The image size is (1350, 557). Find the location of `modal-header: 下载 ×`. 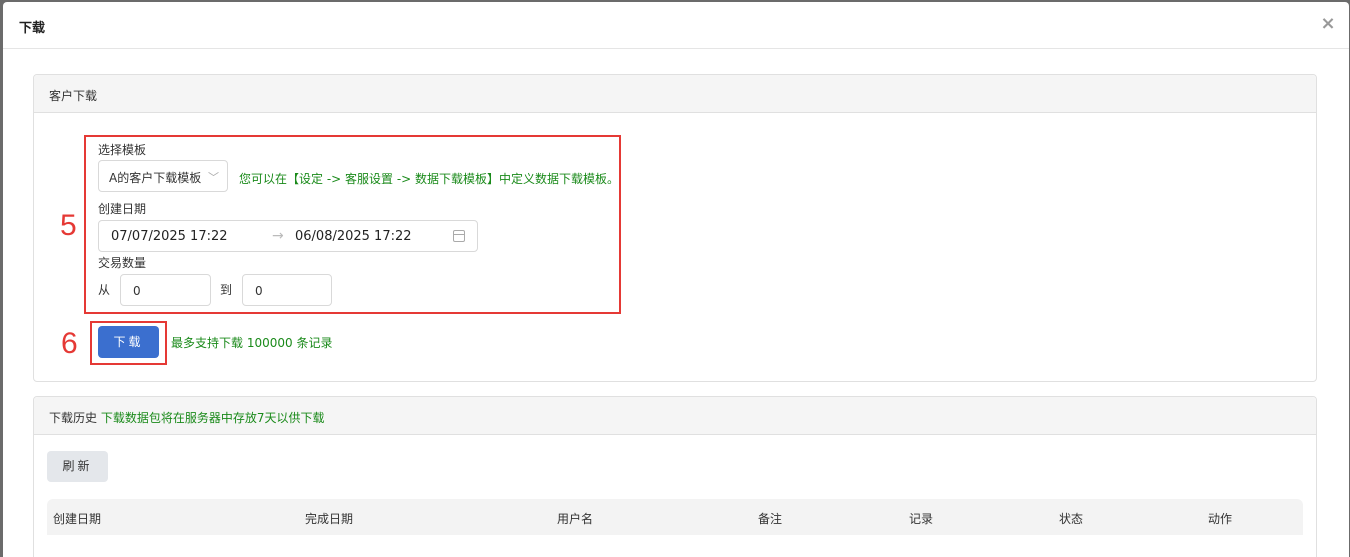

modal-header: 下载 × is located at coordinates (676, 25).